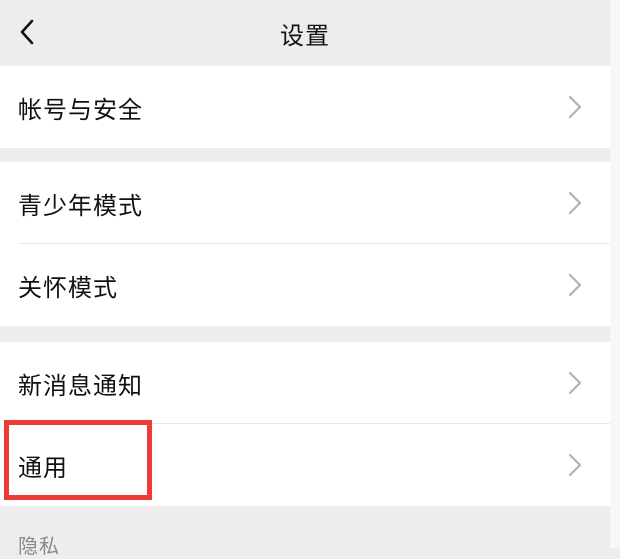 This screenshot has height=559, width=620. I want to click on settings-item-general: 通用, so click(305, 465).